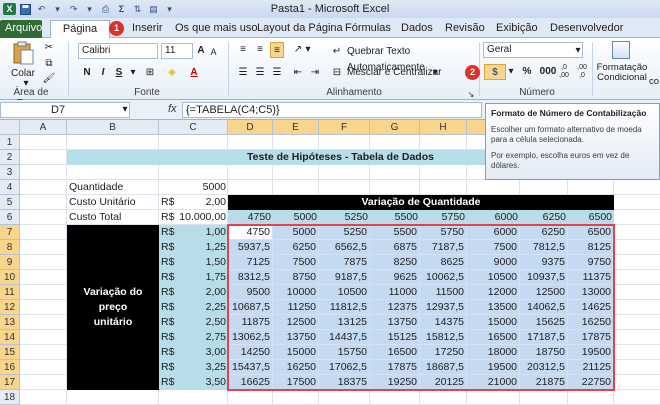 The height and width of the screenshot is (405, 660). What do you see at coordinates (591, 367) in the screenshot?
I see `data-table-cell: 21125` at bounding box center [591, 367].